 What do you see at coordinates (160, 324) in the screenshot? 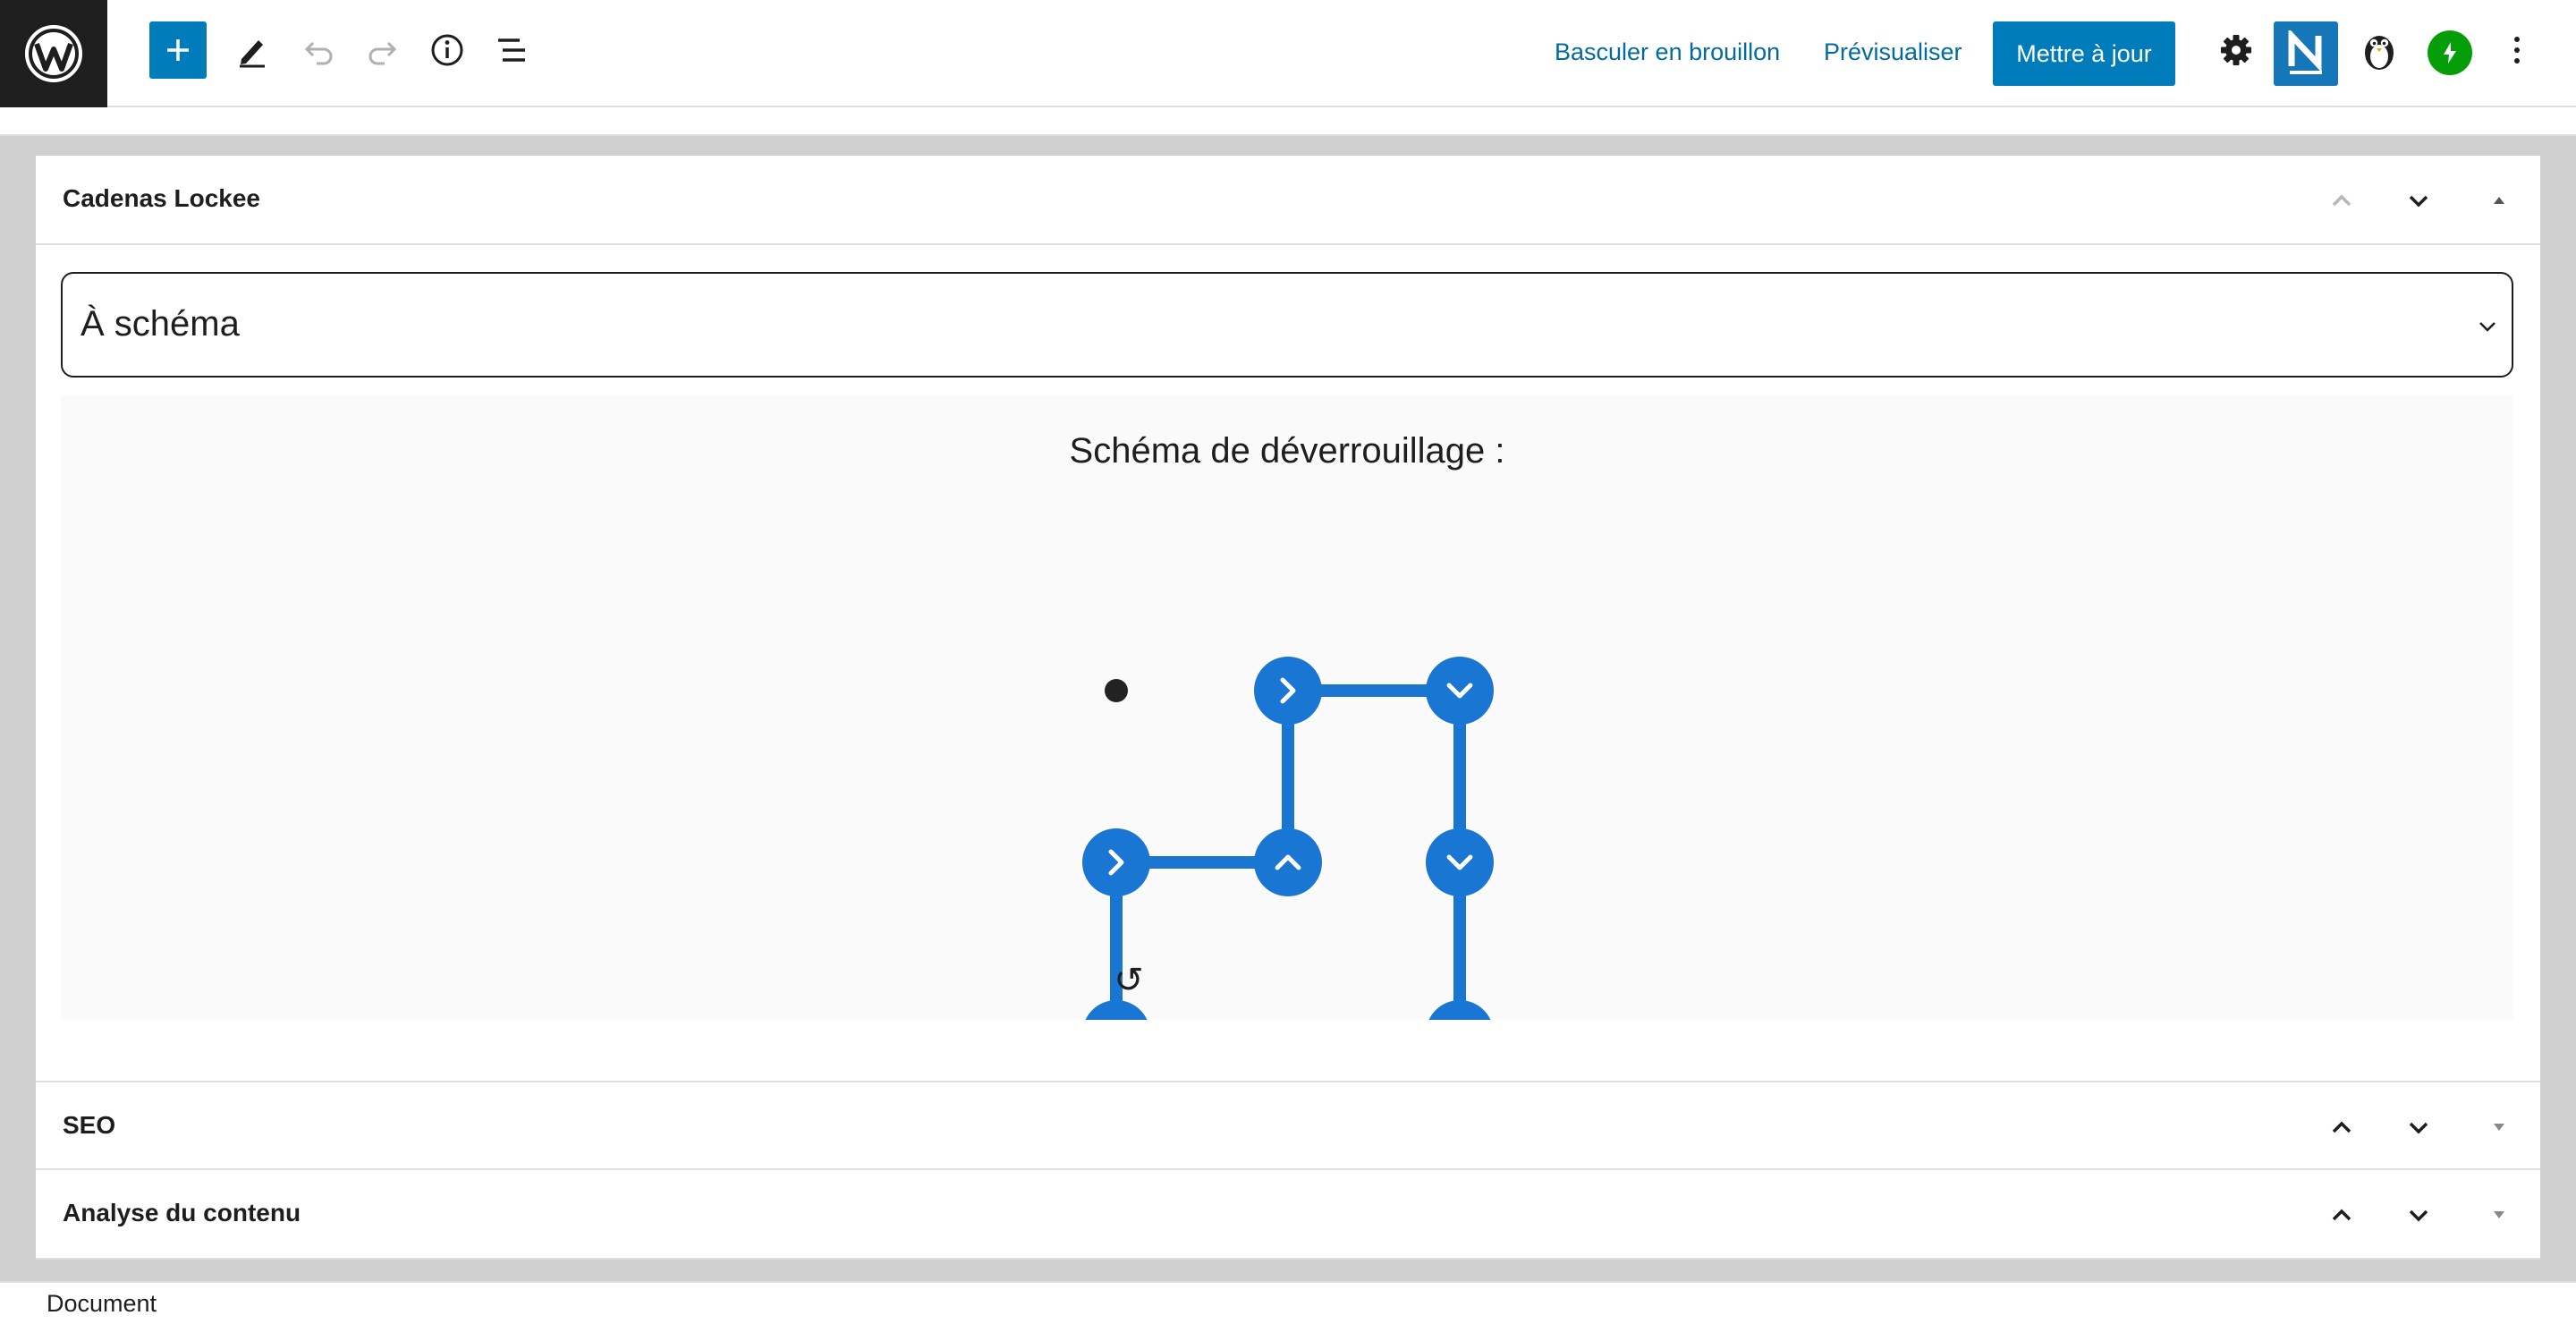
I see `lock-type-selected-value: À schéma` at bounding box center [160, 324].